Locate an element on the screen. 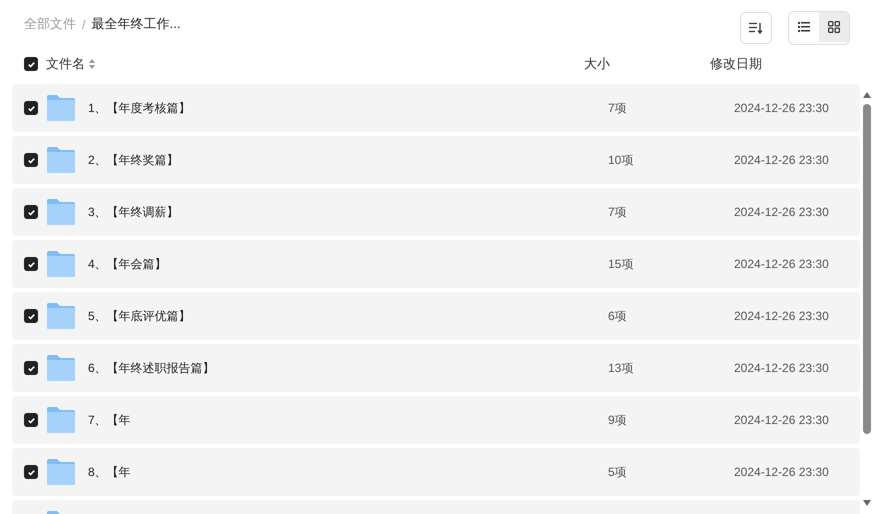  file-size: 6项 is located at coordinates (618, 316).